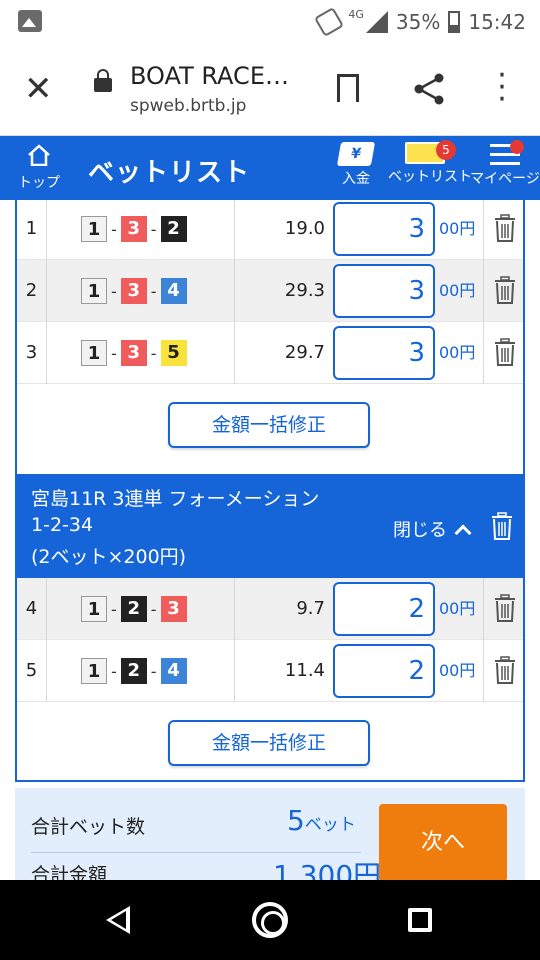 The image size is (540, 960). What do you see at coordinates (505, 179) in the screenshot?
I see `nav-mypage-label: マイページ` at bounding box center [505, 179].